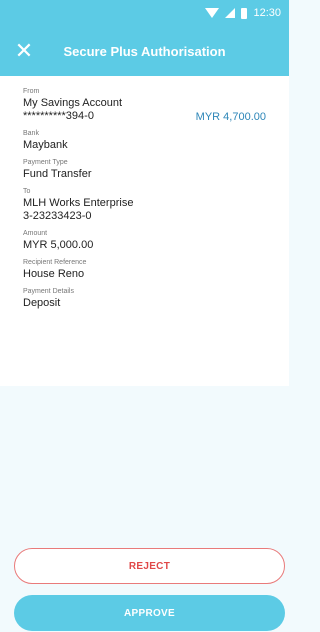 The width and height of the screenshot is (320, 632). I want to click on payment-details-field: Payment Details Deposit, so click(144, 299).